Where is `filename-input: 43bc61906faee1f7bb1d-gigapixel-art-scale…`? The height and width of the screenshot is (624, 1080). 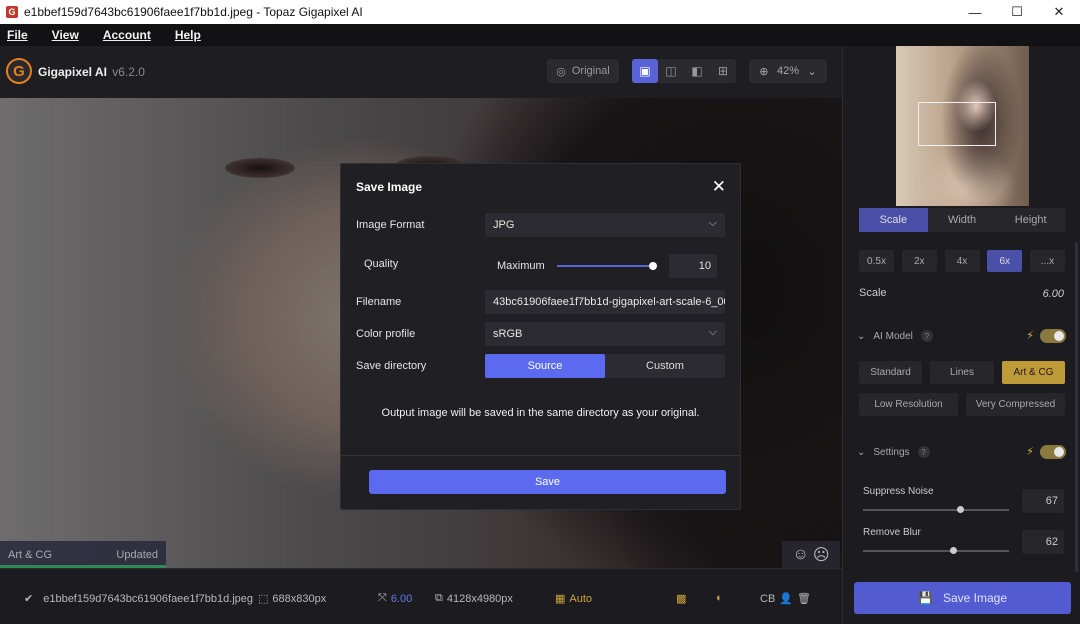
filename-input: 43bc61906faee1f7bb1d-gigapixel-art-scale… is located at coordinates (605, 302).